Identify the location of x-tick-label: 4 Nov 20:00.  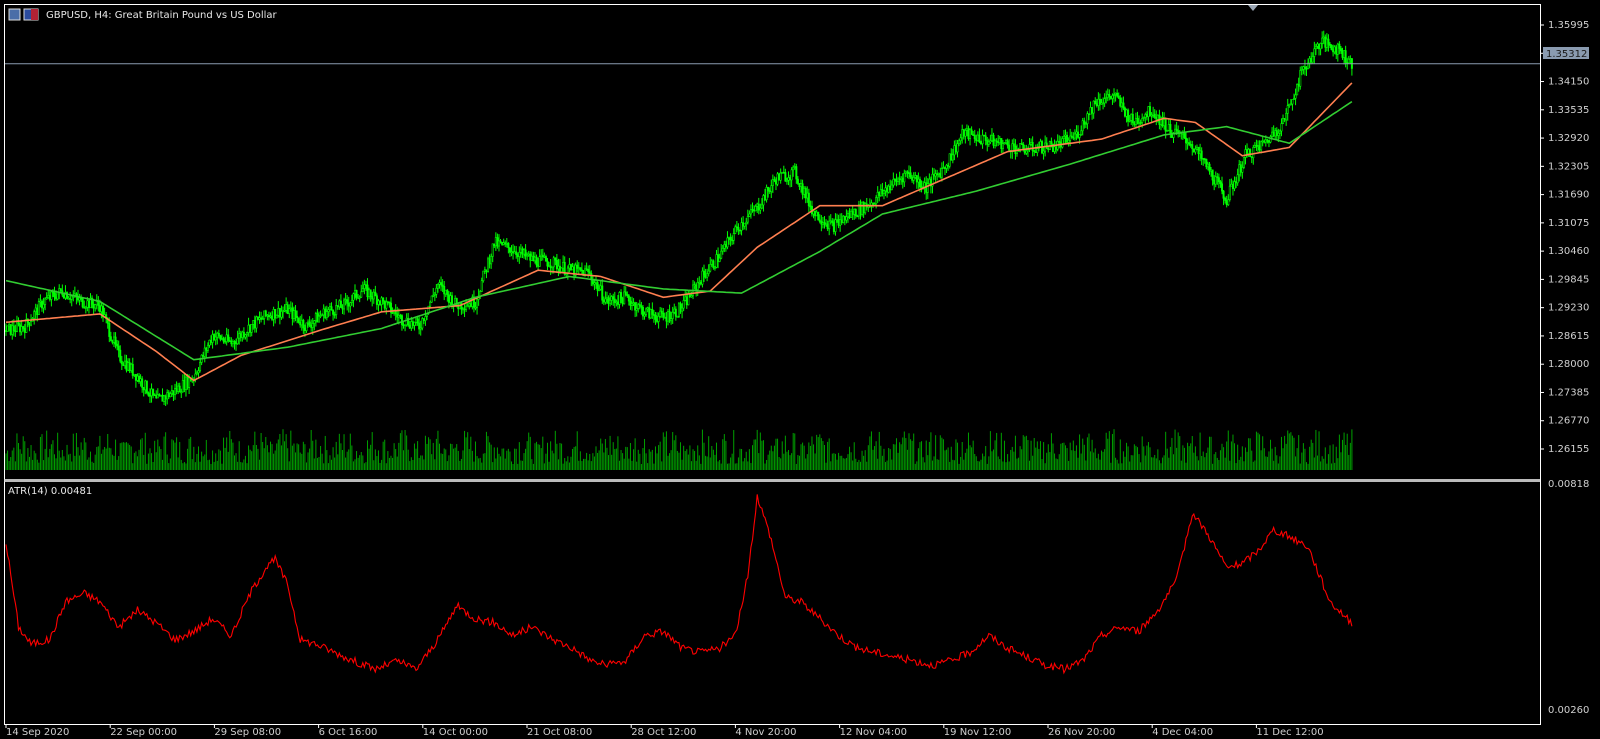
(765, 732).